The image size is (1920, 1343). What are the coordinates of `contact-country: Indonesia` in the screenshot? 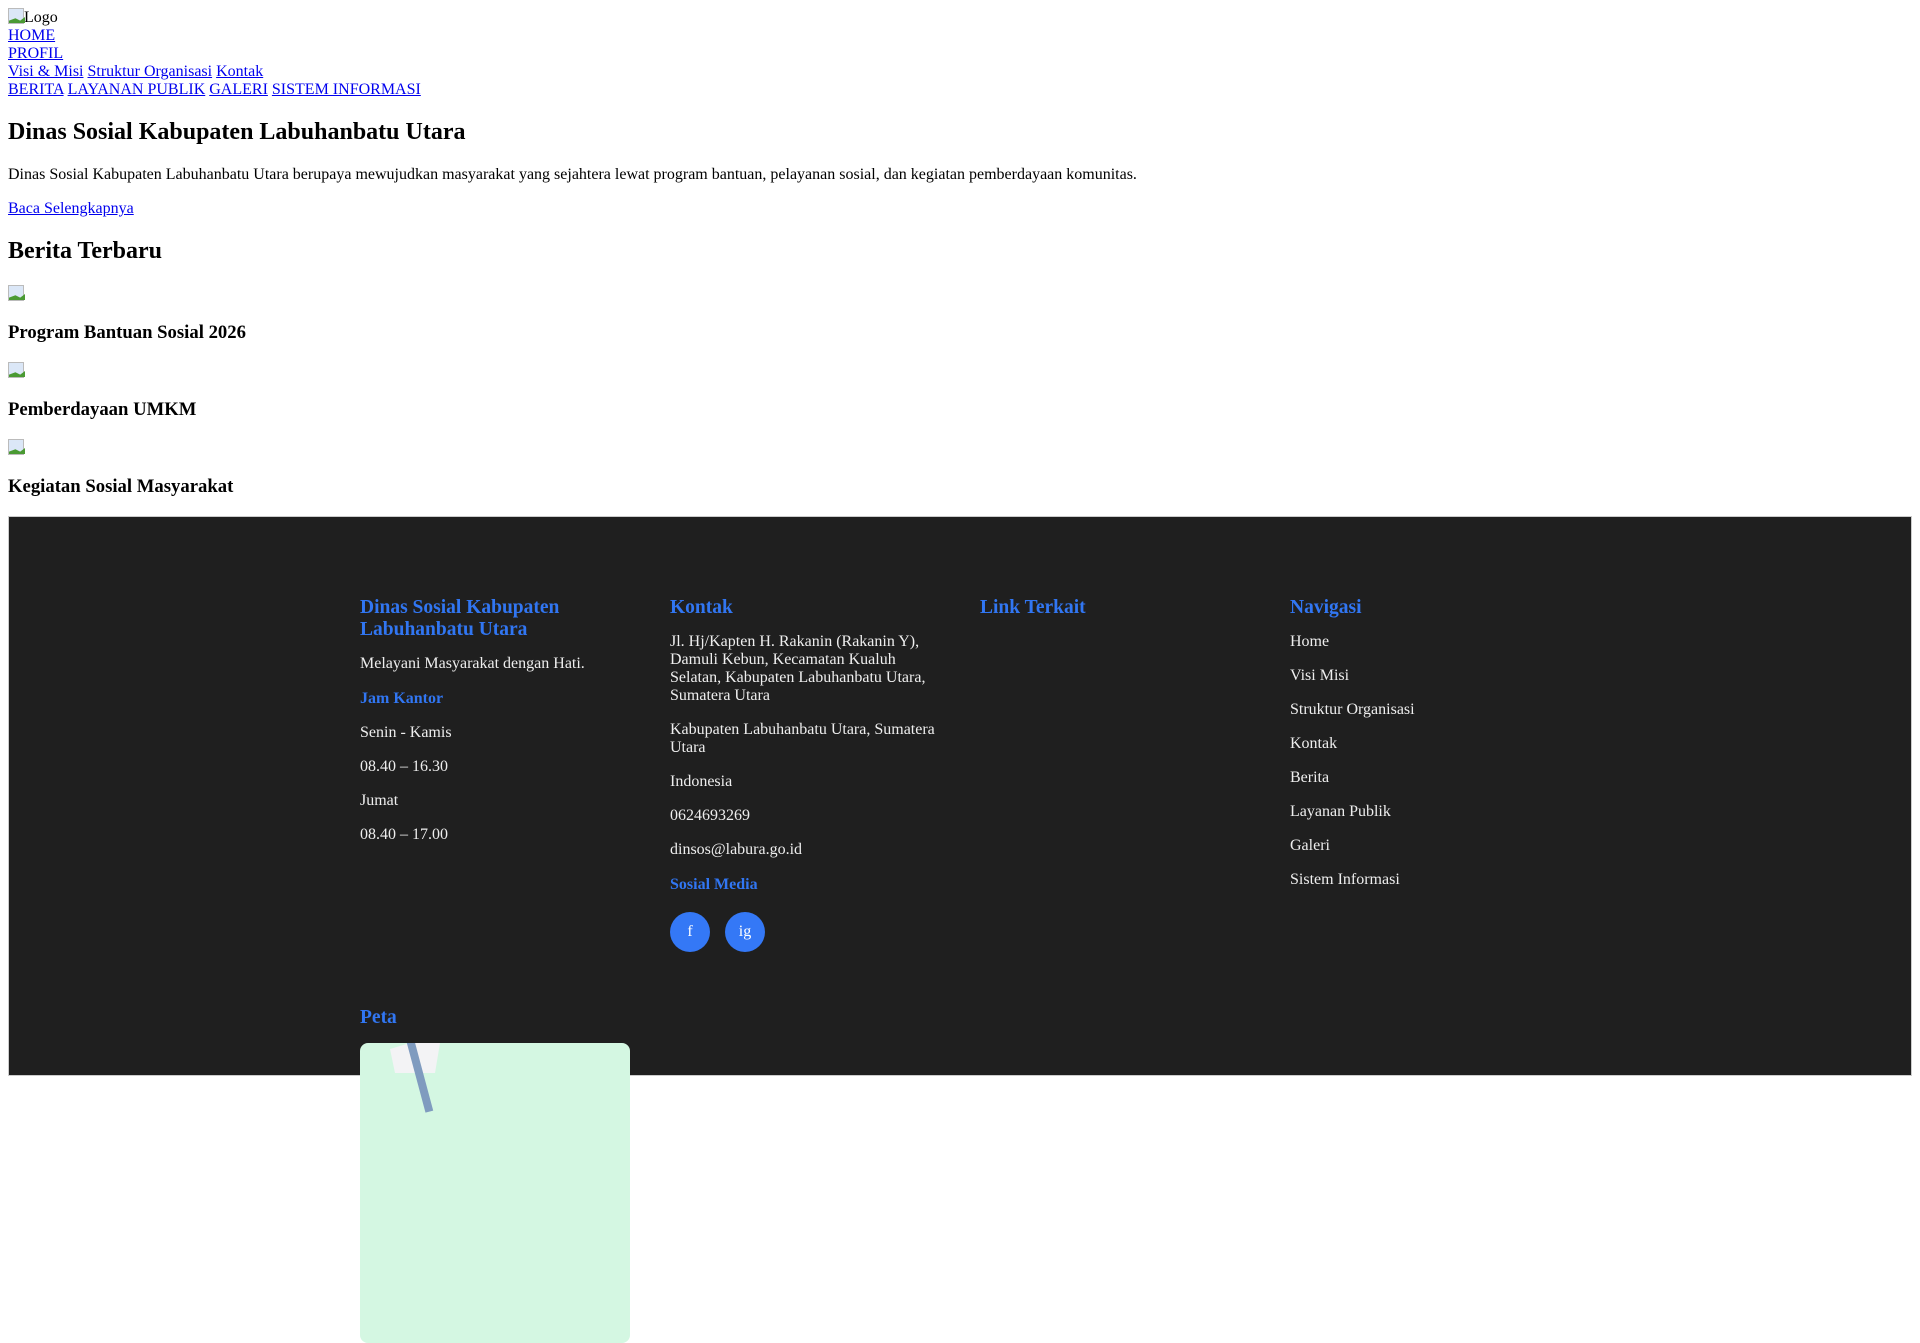 It's located at (701, 781).